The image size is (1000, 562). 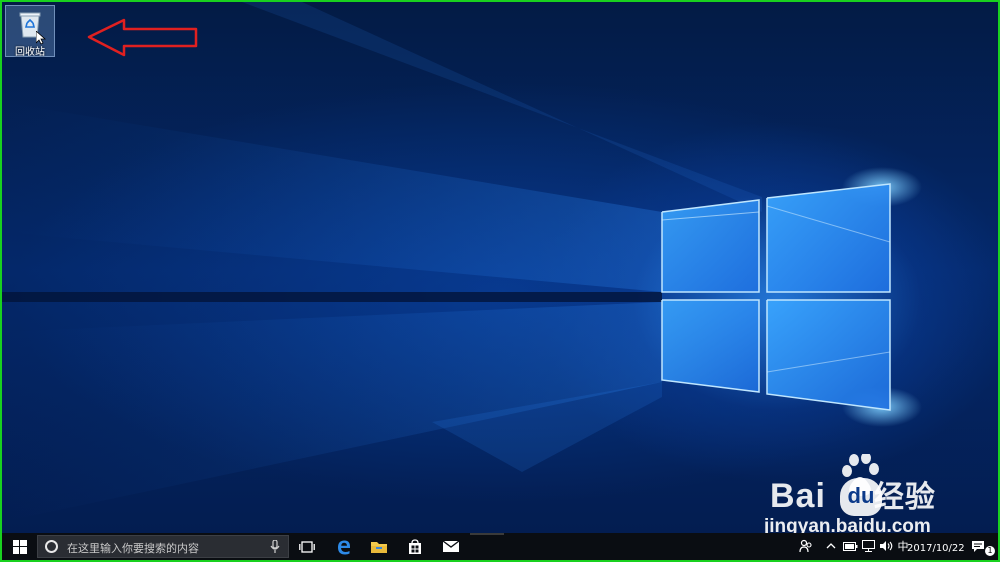 I want to click on people-icon, so click(x=805, y=546).